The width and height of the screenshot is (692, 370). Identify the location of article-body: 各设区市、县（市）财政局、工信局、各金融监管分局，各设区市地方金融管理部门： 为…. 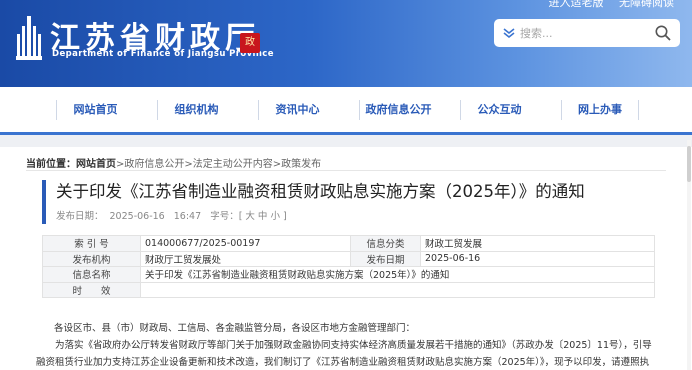
(351, 345).